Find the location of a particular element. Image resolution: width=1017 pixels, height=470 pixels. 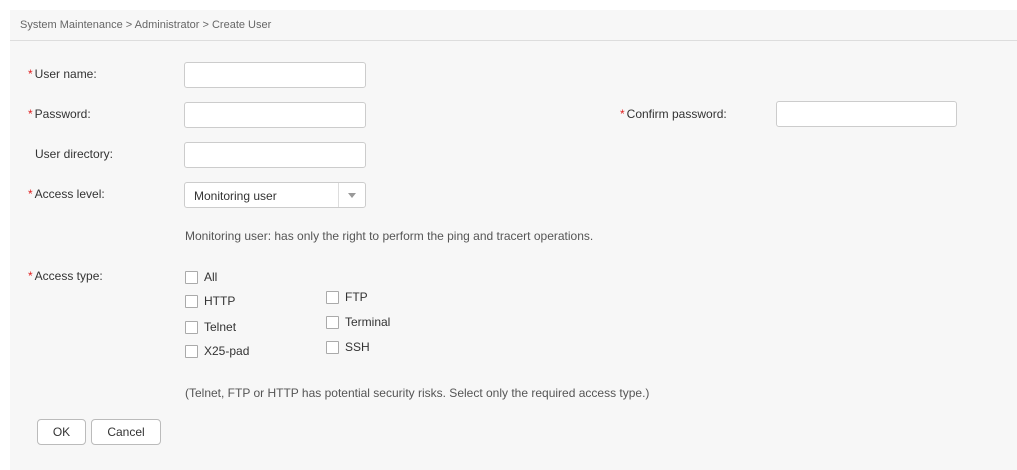

checkbox-label: X25-pad is located at coordinates (227, 351).